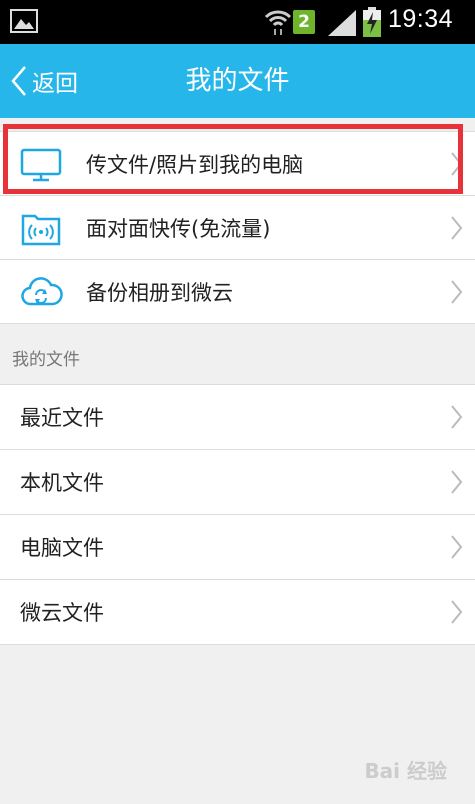  Describe the element at coordinates (237, 482) in the screenshot. I see `local-files-row: 本机文件` at that location.